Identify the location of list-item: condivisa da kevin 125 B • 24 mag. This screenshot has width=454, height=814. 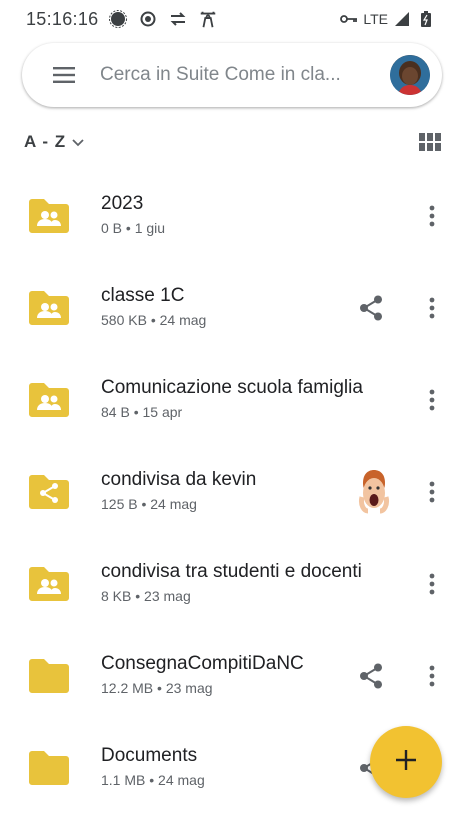
(227, 492).